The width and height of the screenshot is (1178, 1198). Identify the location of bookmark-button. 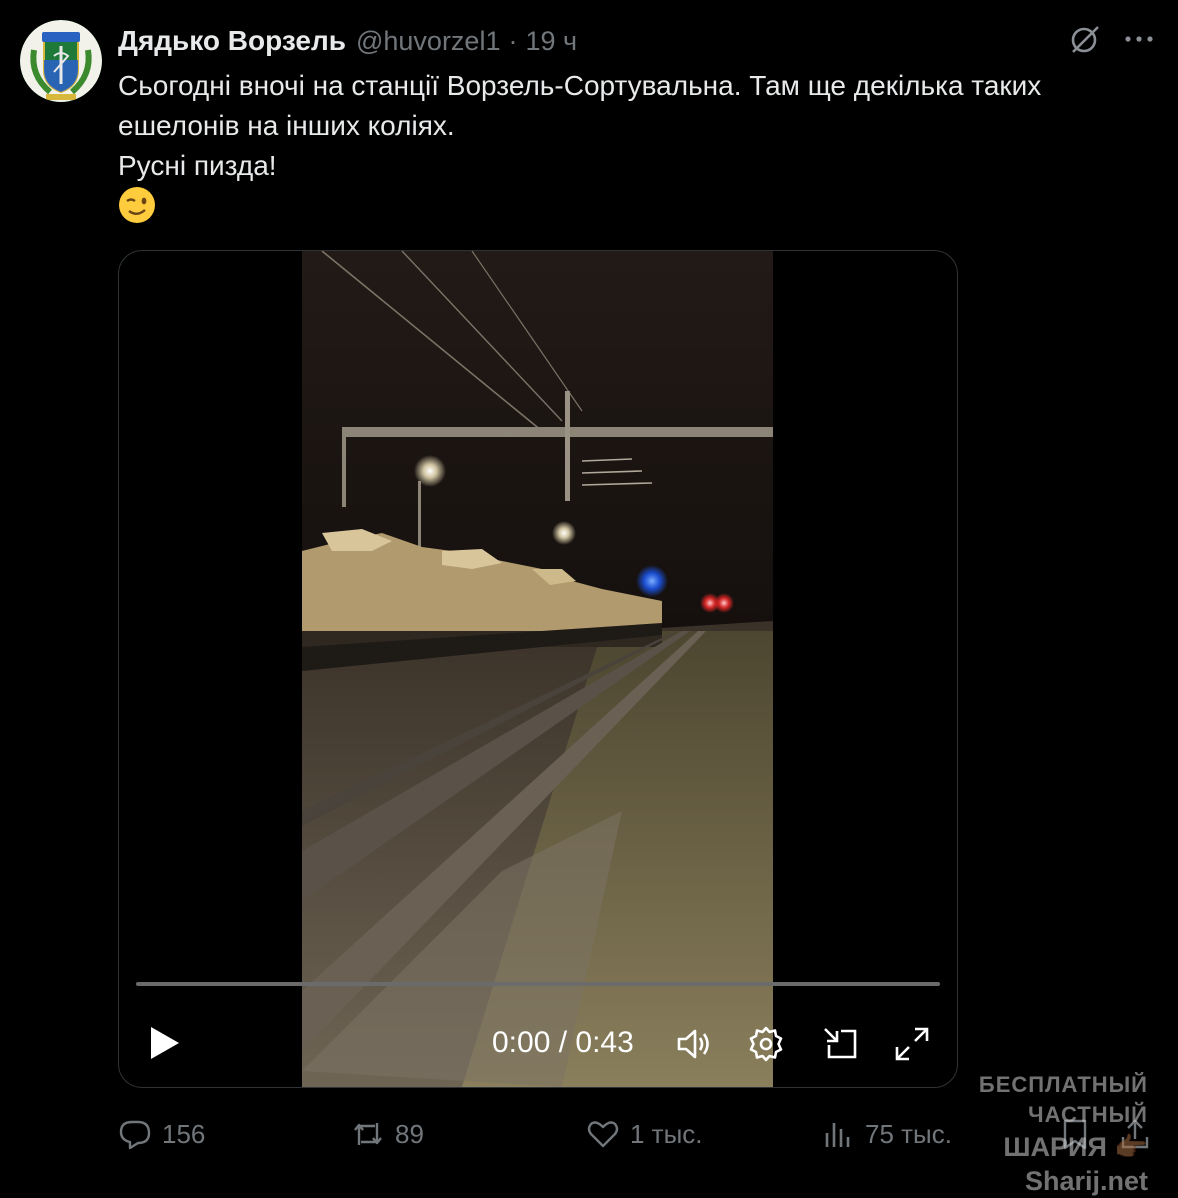
(1080, 1134).